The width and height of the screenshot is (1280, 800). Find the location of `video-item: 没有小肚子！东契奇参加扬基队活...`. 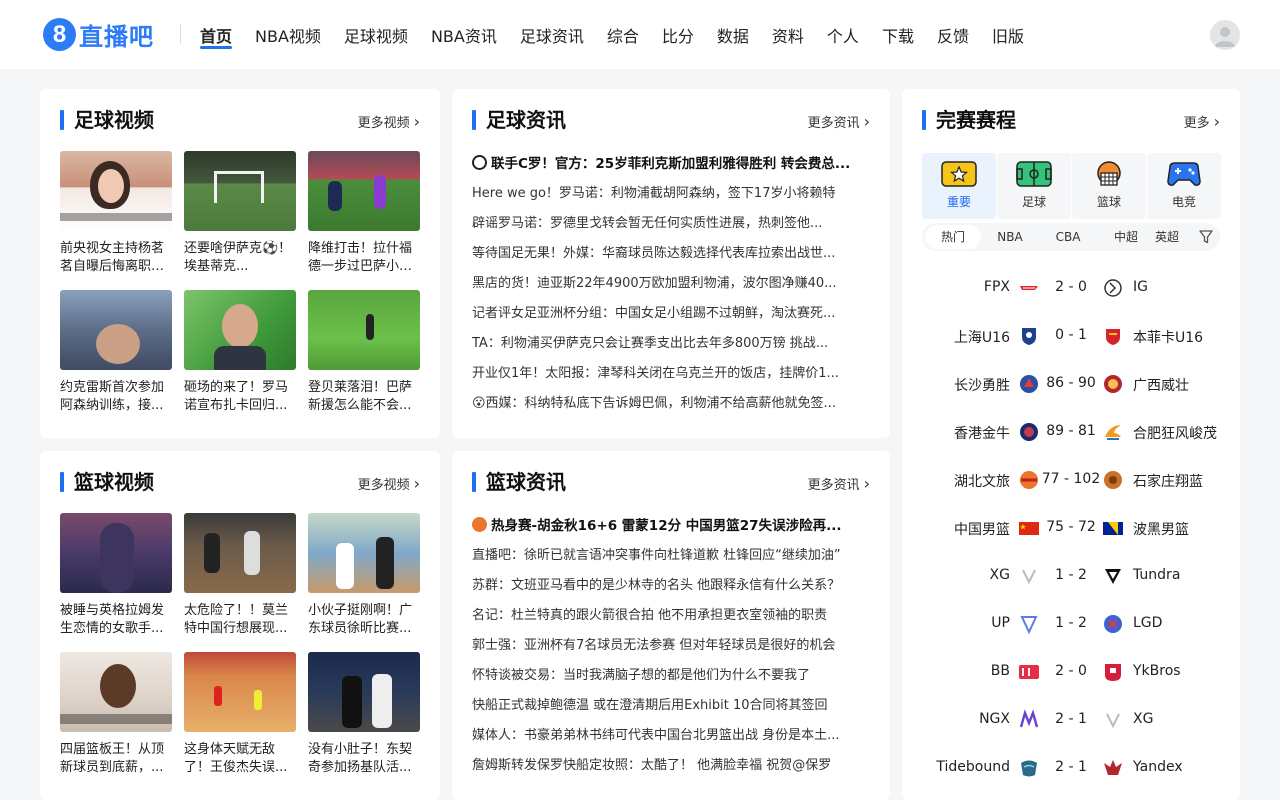

video-item: 没有小肚子！东契奇参加扬基队活... is located at coordinates (364, 714).